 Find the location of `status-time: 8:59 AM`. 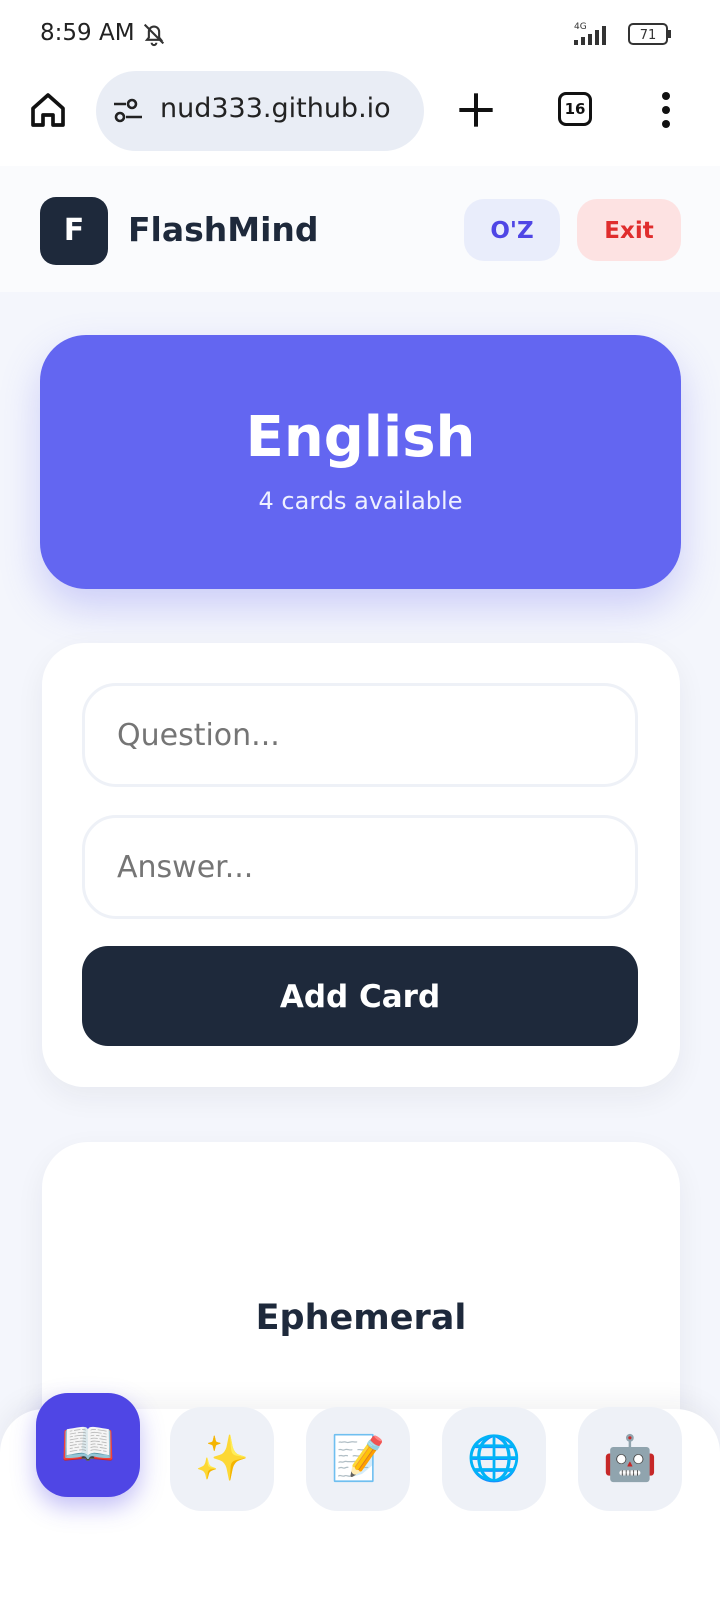

status-time: 8:59 AM is located at coordinates (87, 33).